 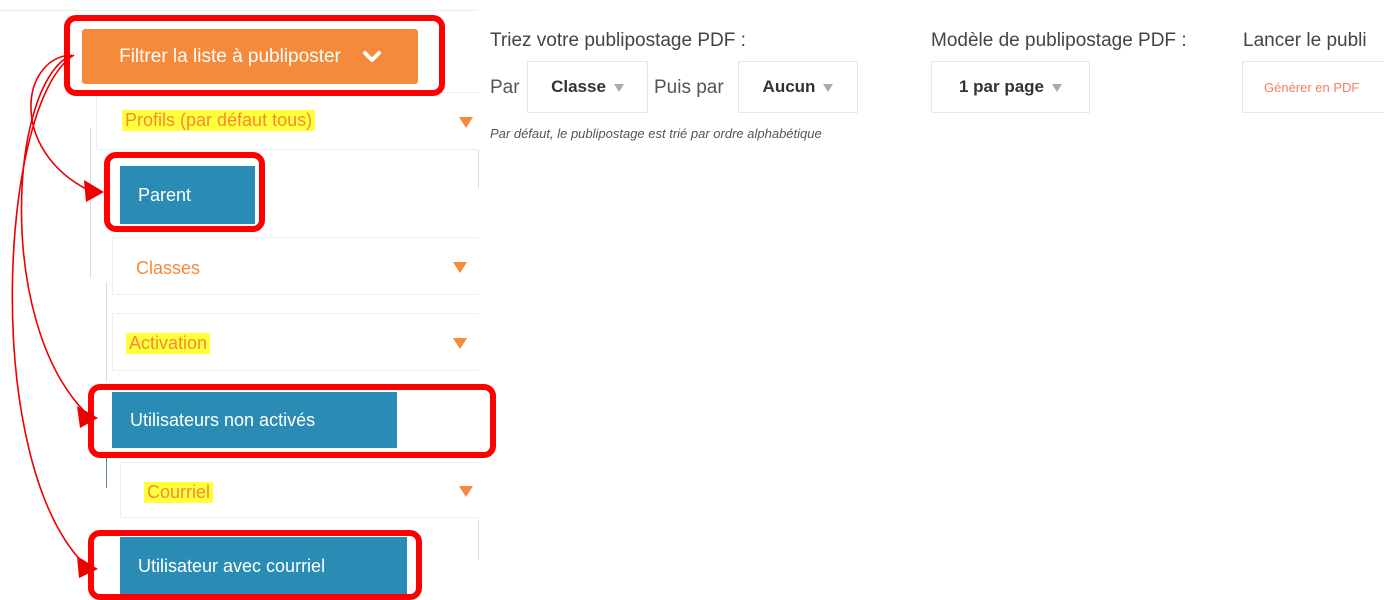 I want to click on accordion-classes-label: Classes, so click(x=168, y=268).